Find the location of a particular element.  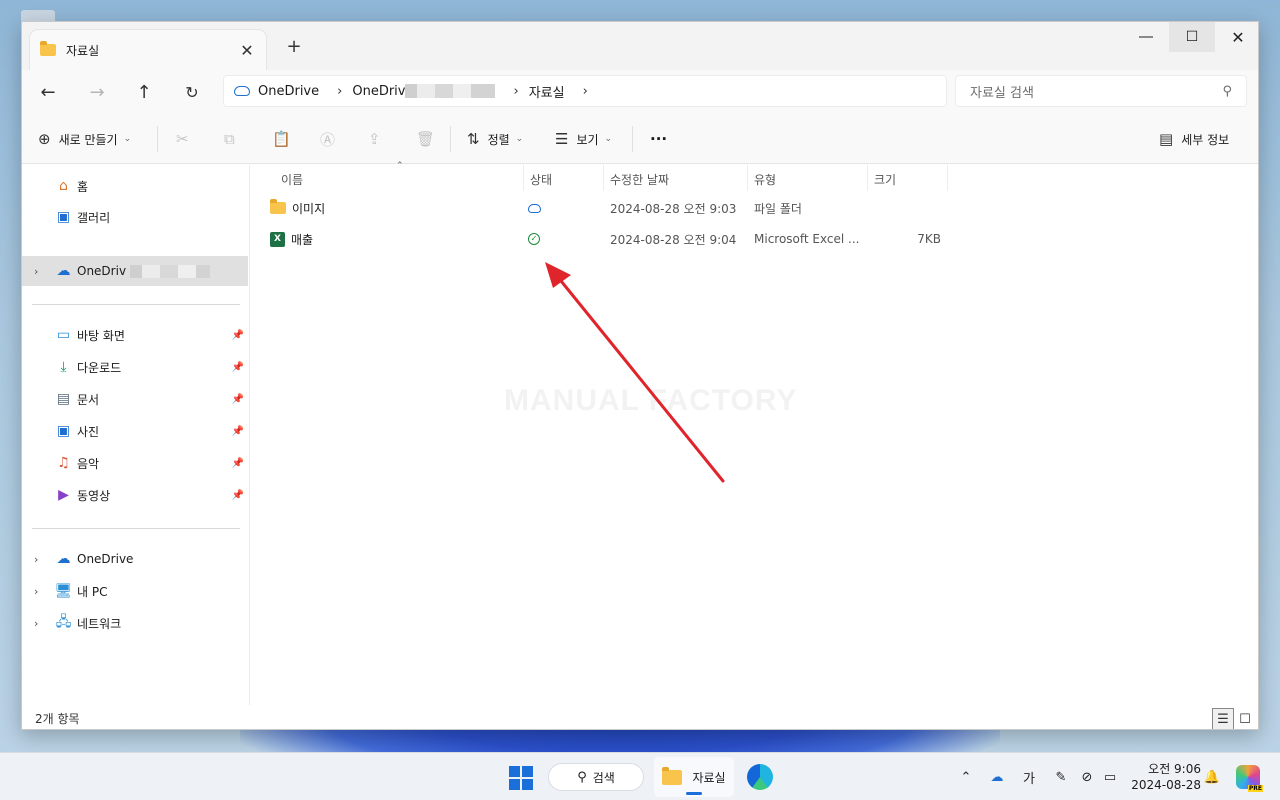

copilot-icon: PRE is located at coordinates (1249, 778).